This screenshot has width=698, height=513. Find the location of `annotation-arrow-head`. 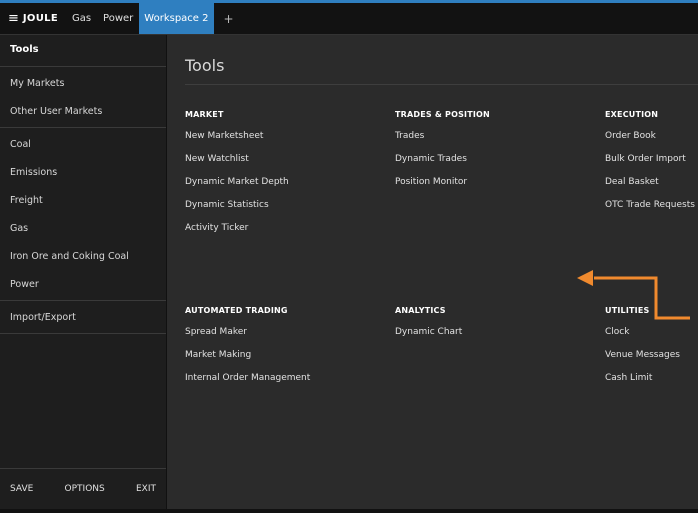

annotation-arrow-head is located at coordinates (585, 278).